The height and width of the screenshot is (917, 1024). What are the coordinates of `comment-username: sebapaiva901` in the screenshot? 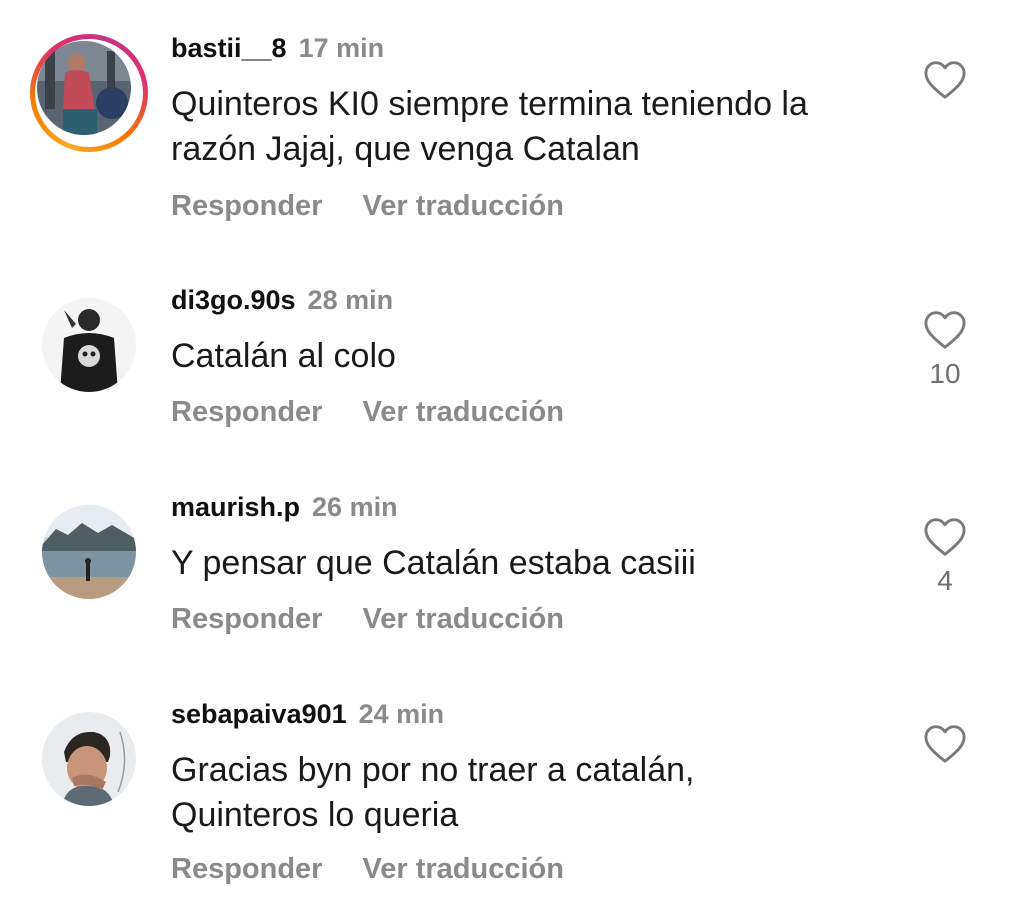 It's located at (259, 714).